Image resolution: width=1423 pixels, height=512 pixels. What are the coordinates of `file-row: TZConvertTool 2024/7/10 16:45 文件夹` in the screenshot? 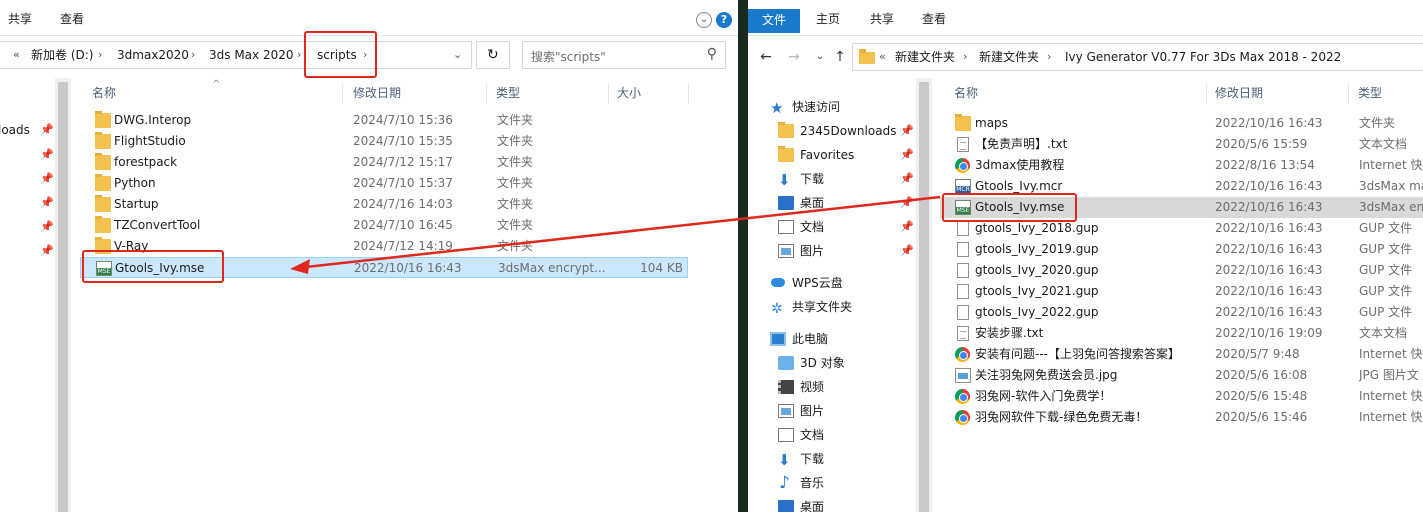 It's located at (384, 225).